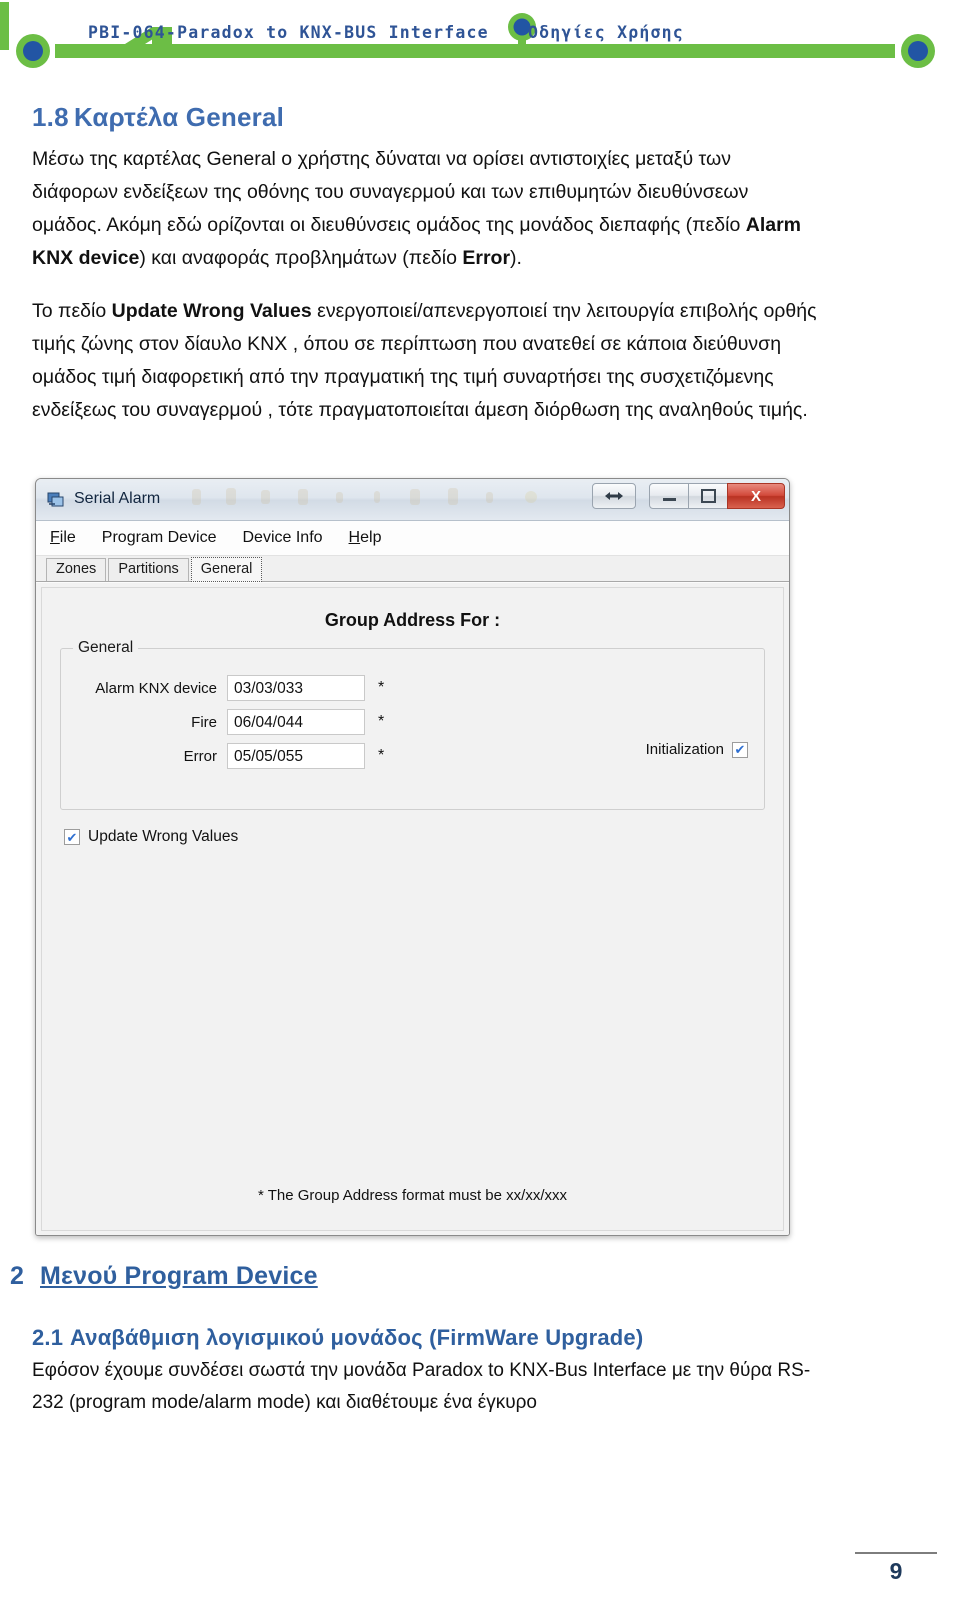 The width and height of the screenshot is (960, 1605). I want to click on initialization-label: Initialization, so click(684, 749).